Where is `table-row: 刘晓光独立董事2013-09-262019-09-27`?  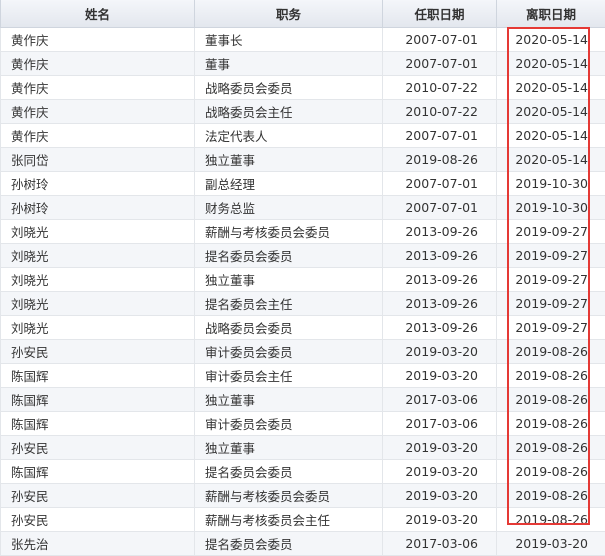
table-row: 刘晓光独立董事2013-09-262019-09-27 is located at coordinates (303, 280).